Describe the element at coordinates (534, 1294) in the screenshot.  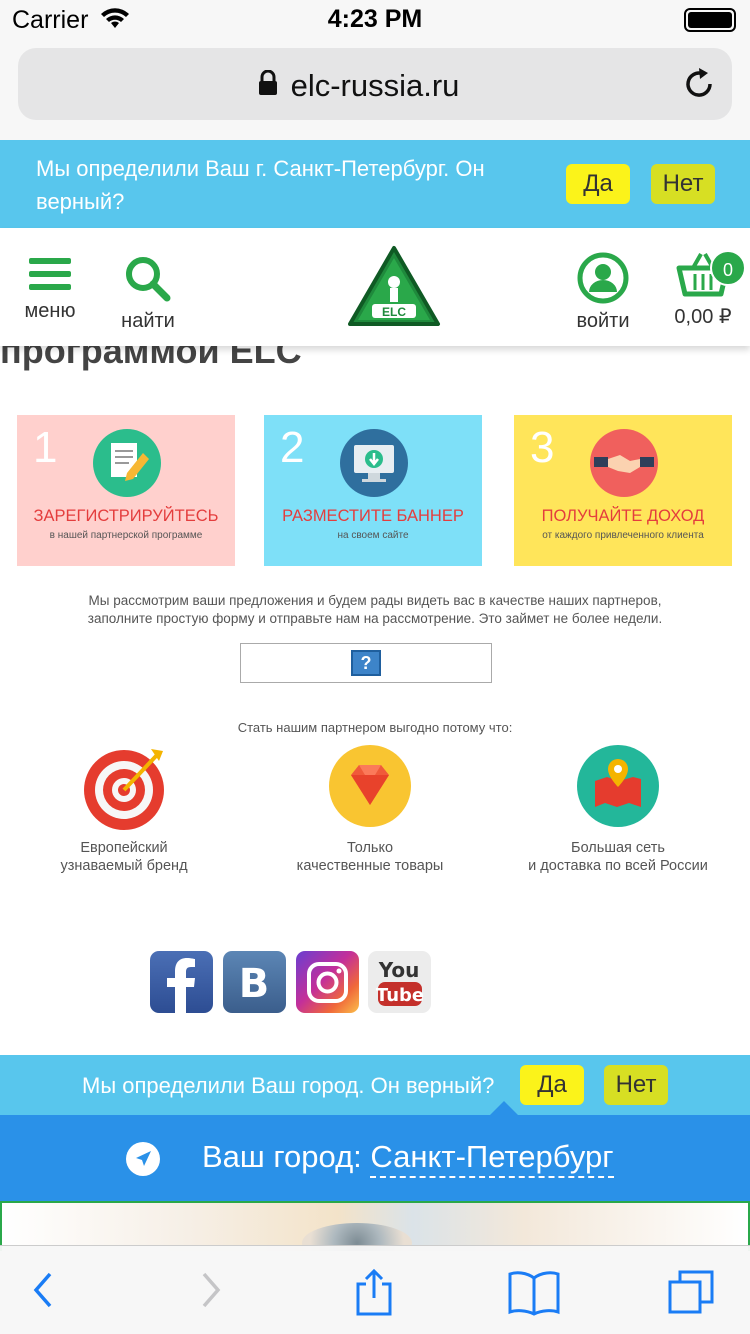
I see `bookmarks-icon` at that location.